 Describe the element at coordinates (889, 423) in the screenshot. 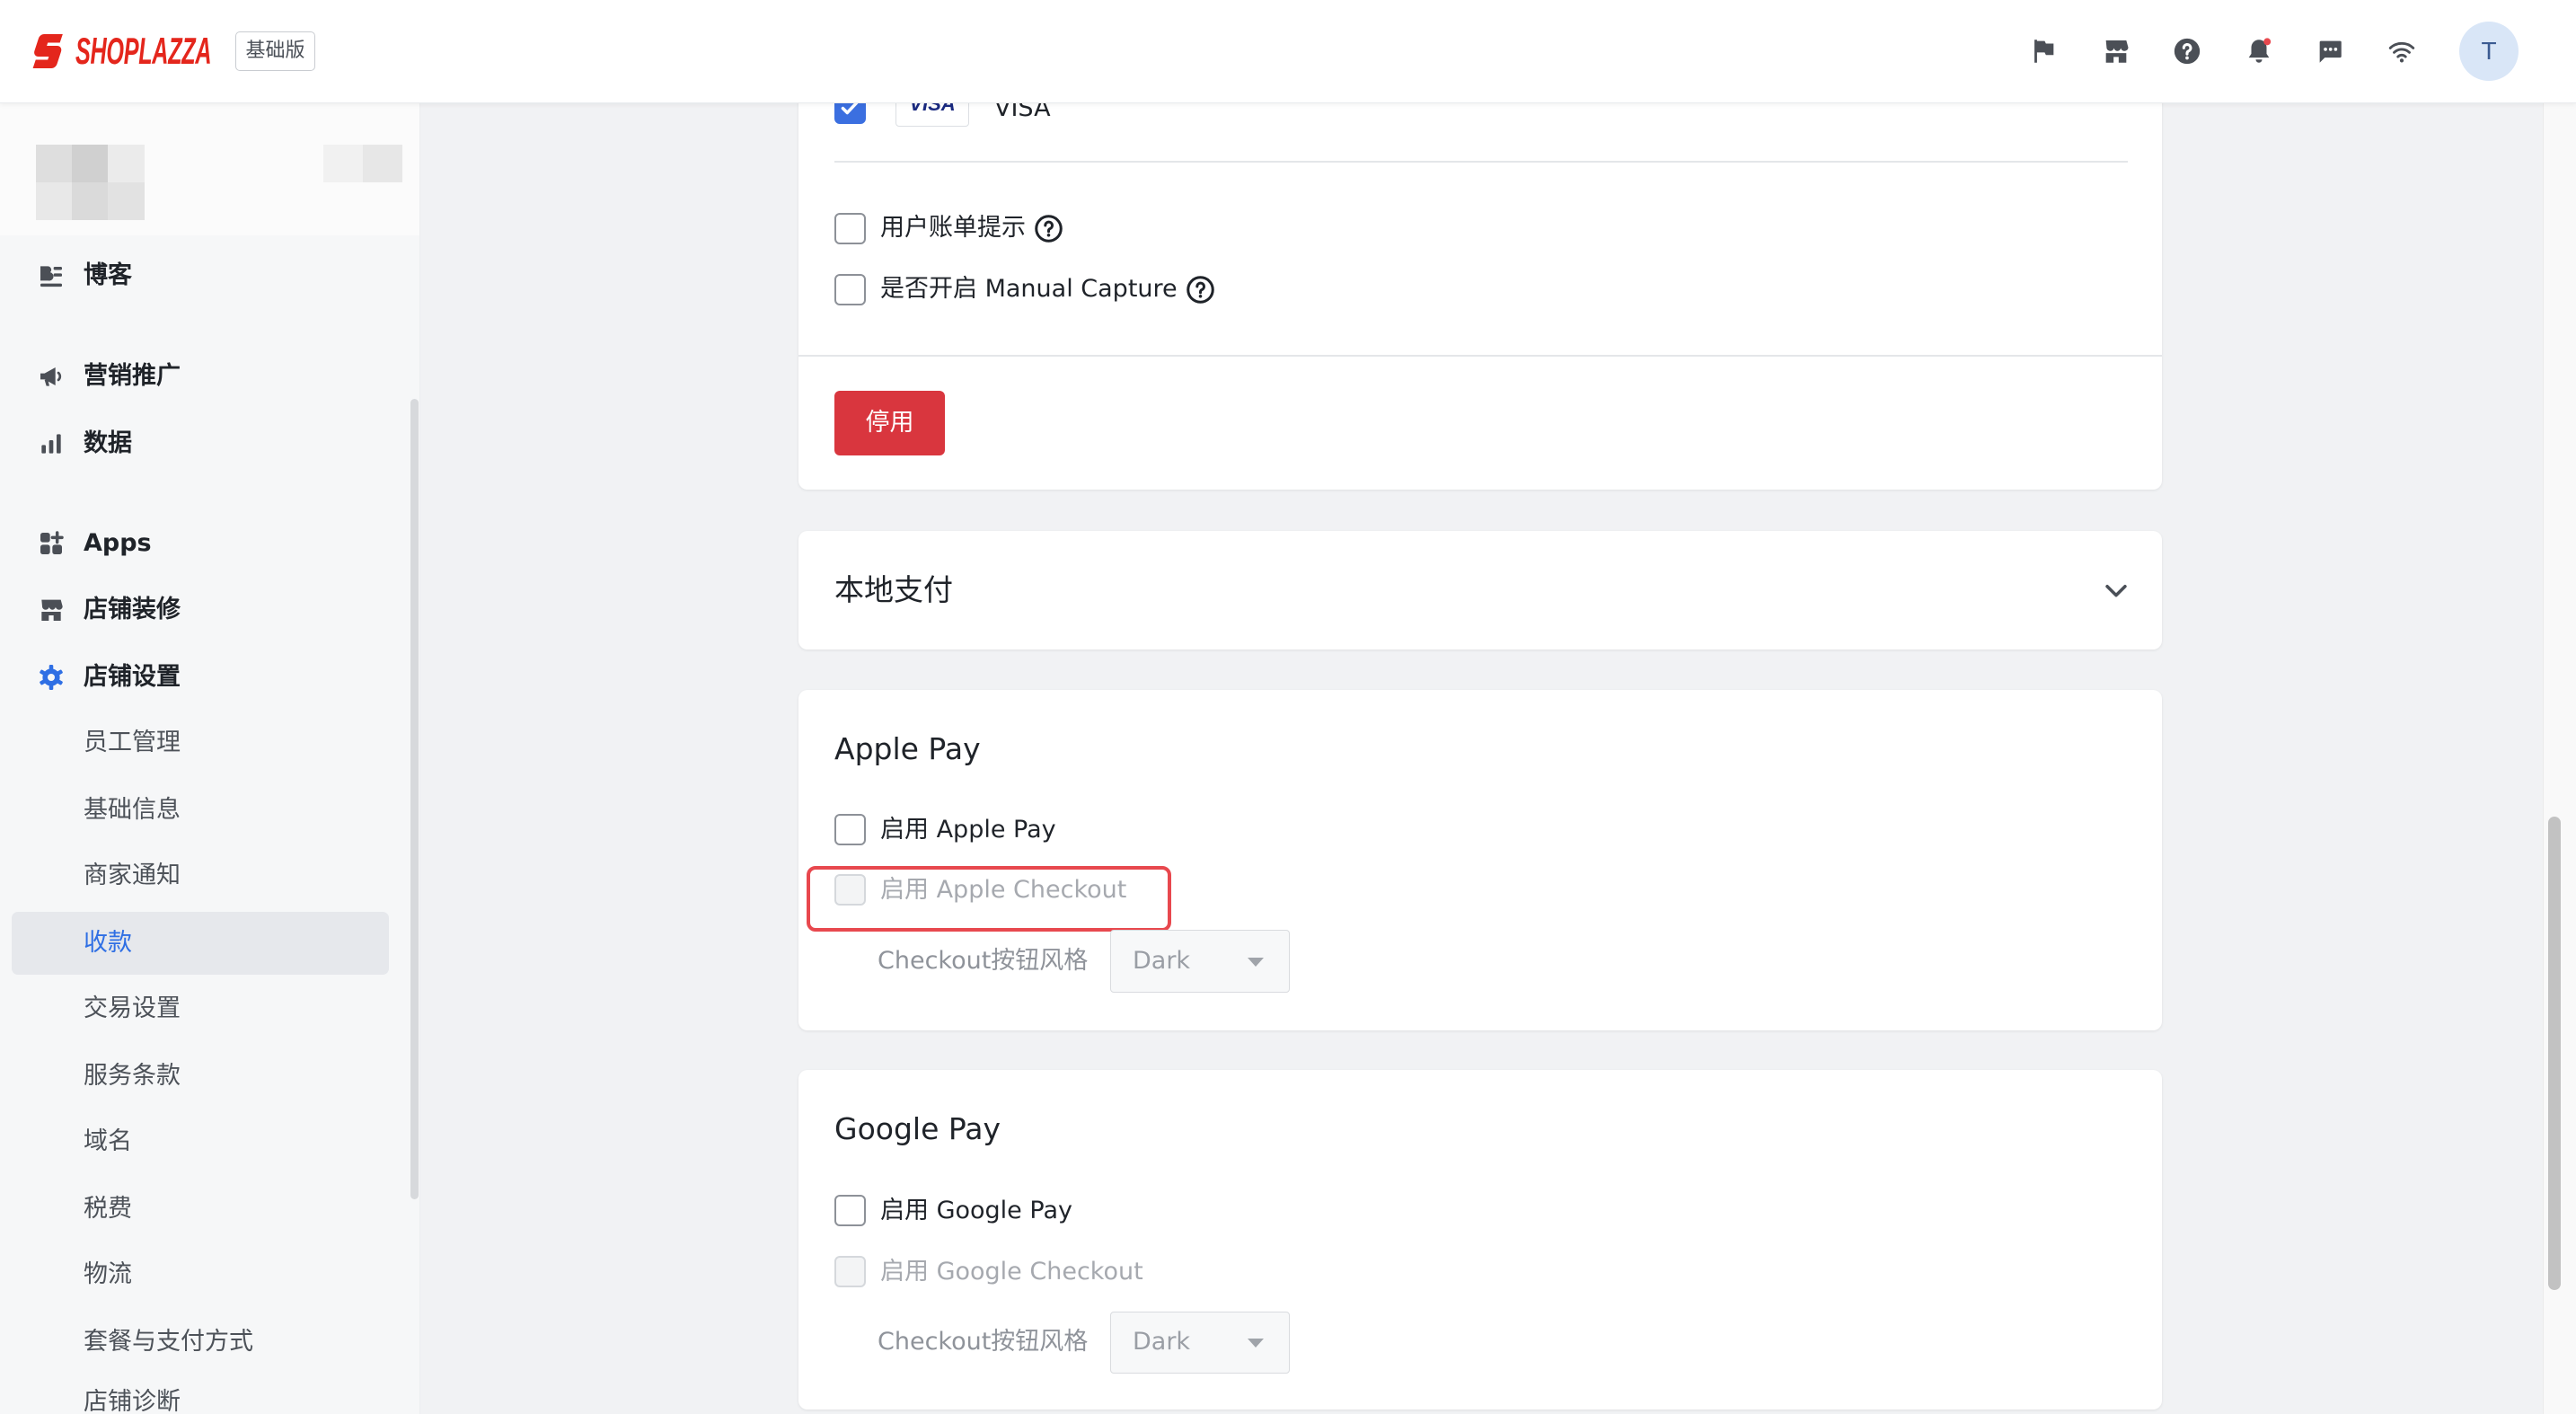

I see `disable-button: 停用` at that location.